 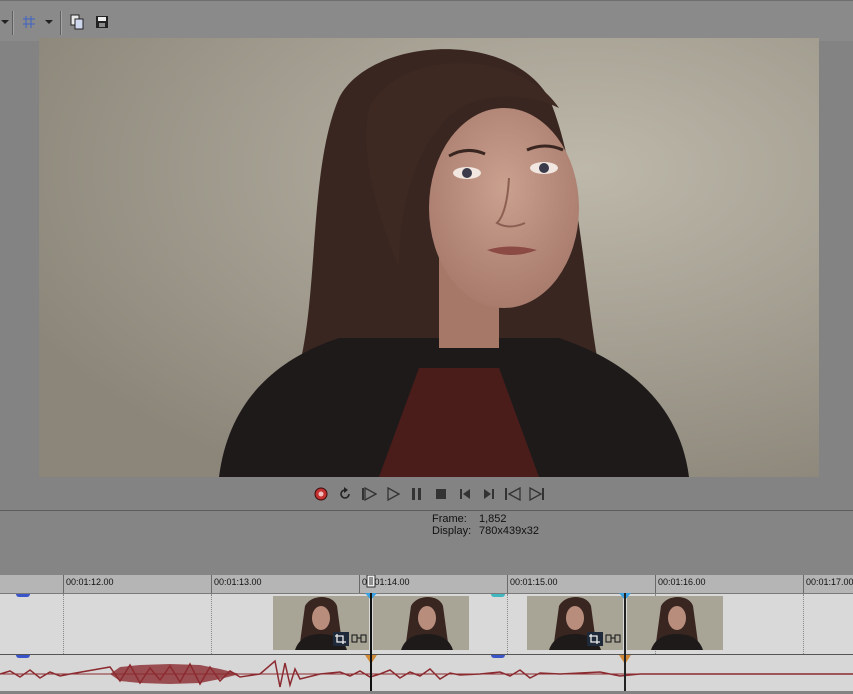 What do you see at coordinates (102, 22) in the screenshot?
I see `save-snapshot-icon` at bounding box center [102, 22].